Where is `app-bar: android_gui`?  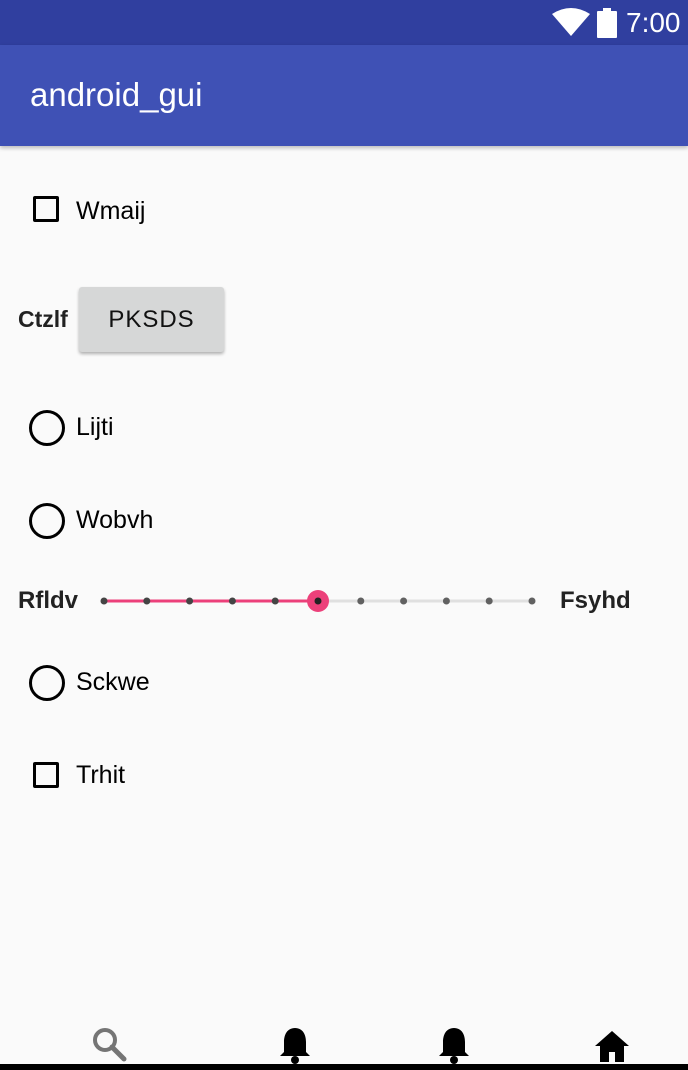 app-bar: android_gui is located at coordinates (344, 95).